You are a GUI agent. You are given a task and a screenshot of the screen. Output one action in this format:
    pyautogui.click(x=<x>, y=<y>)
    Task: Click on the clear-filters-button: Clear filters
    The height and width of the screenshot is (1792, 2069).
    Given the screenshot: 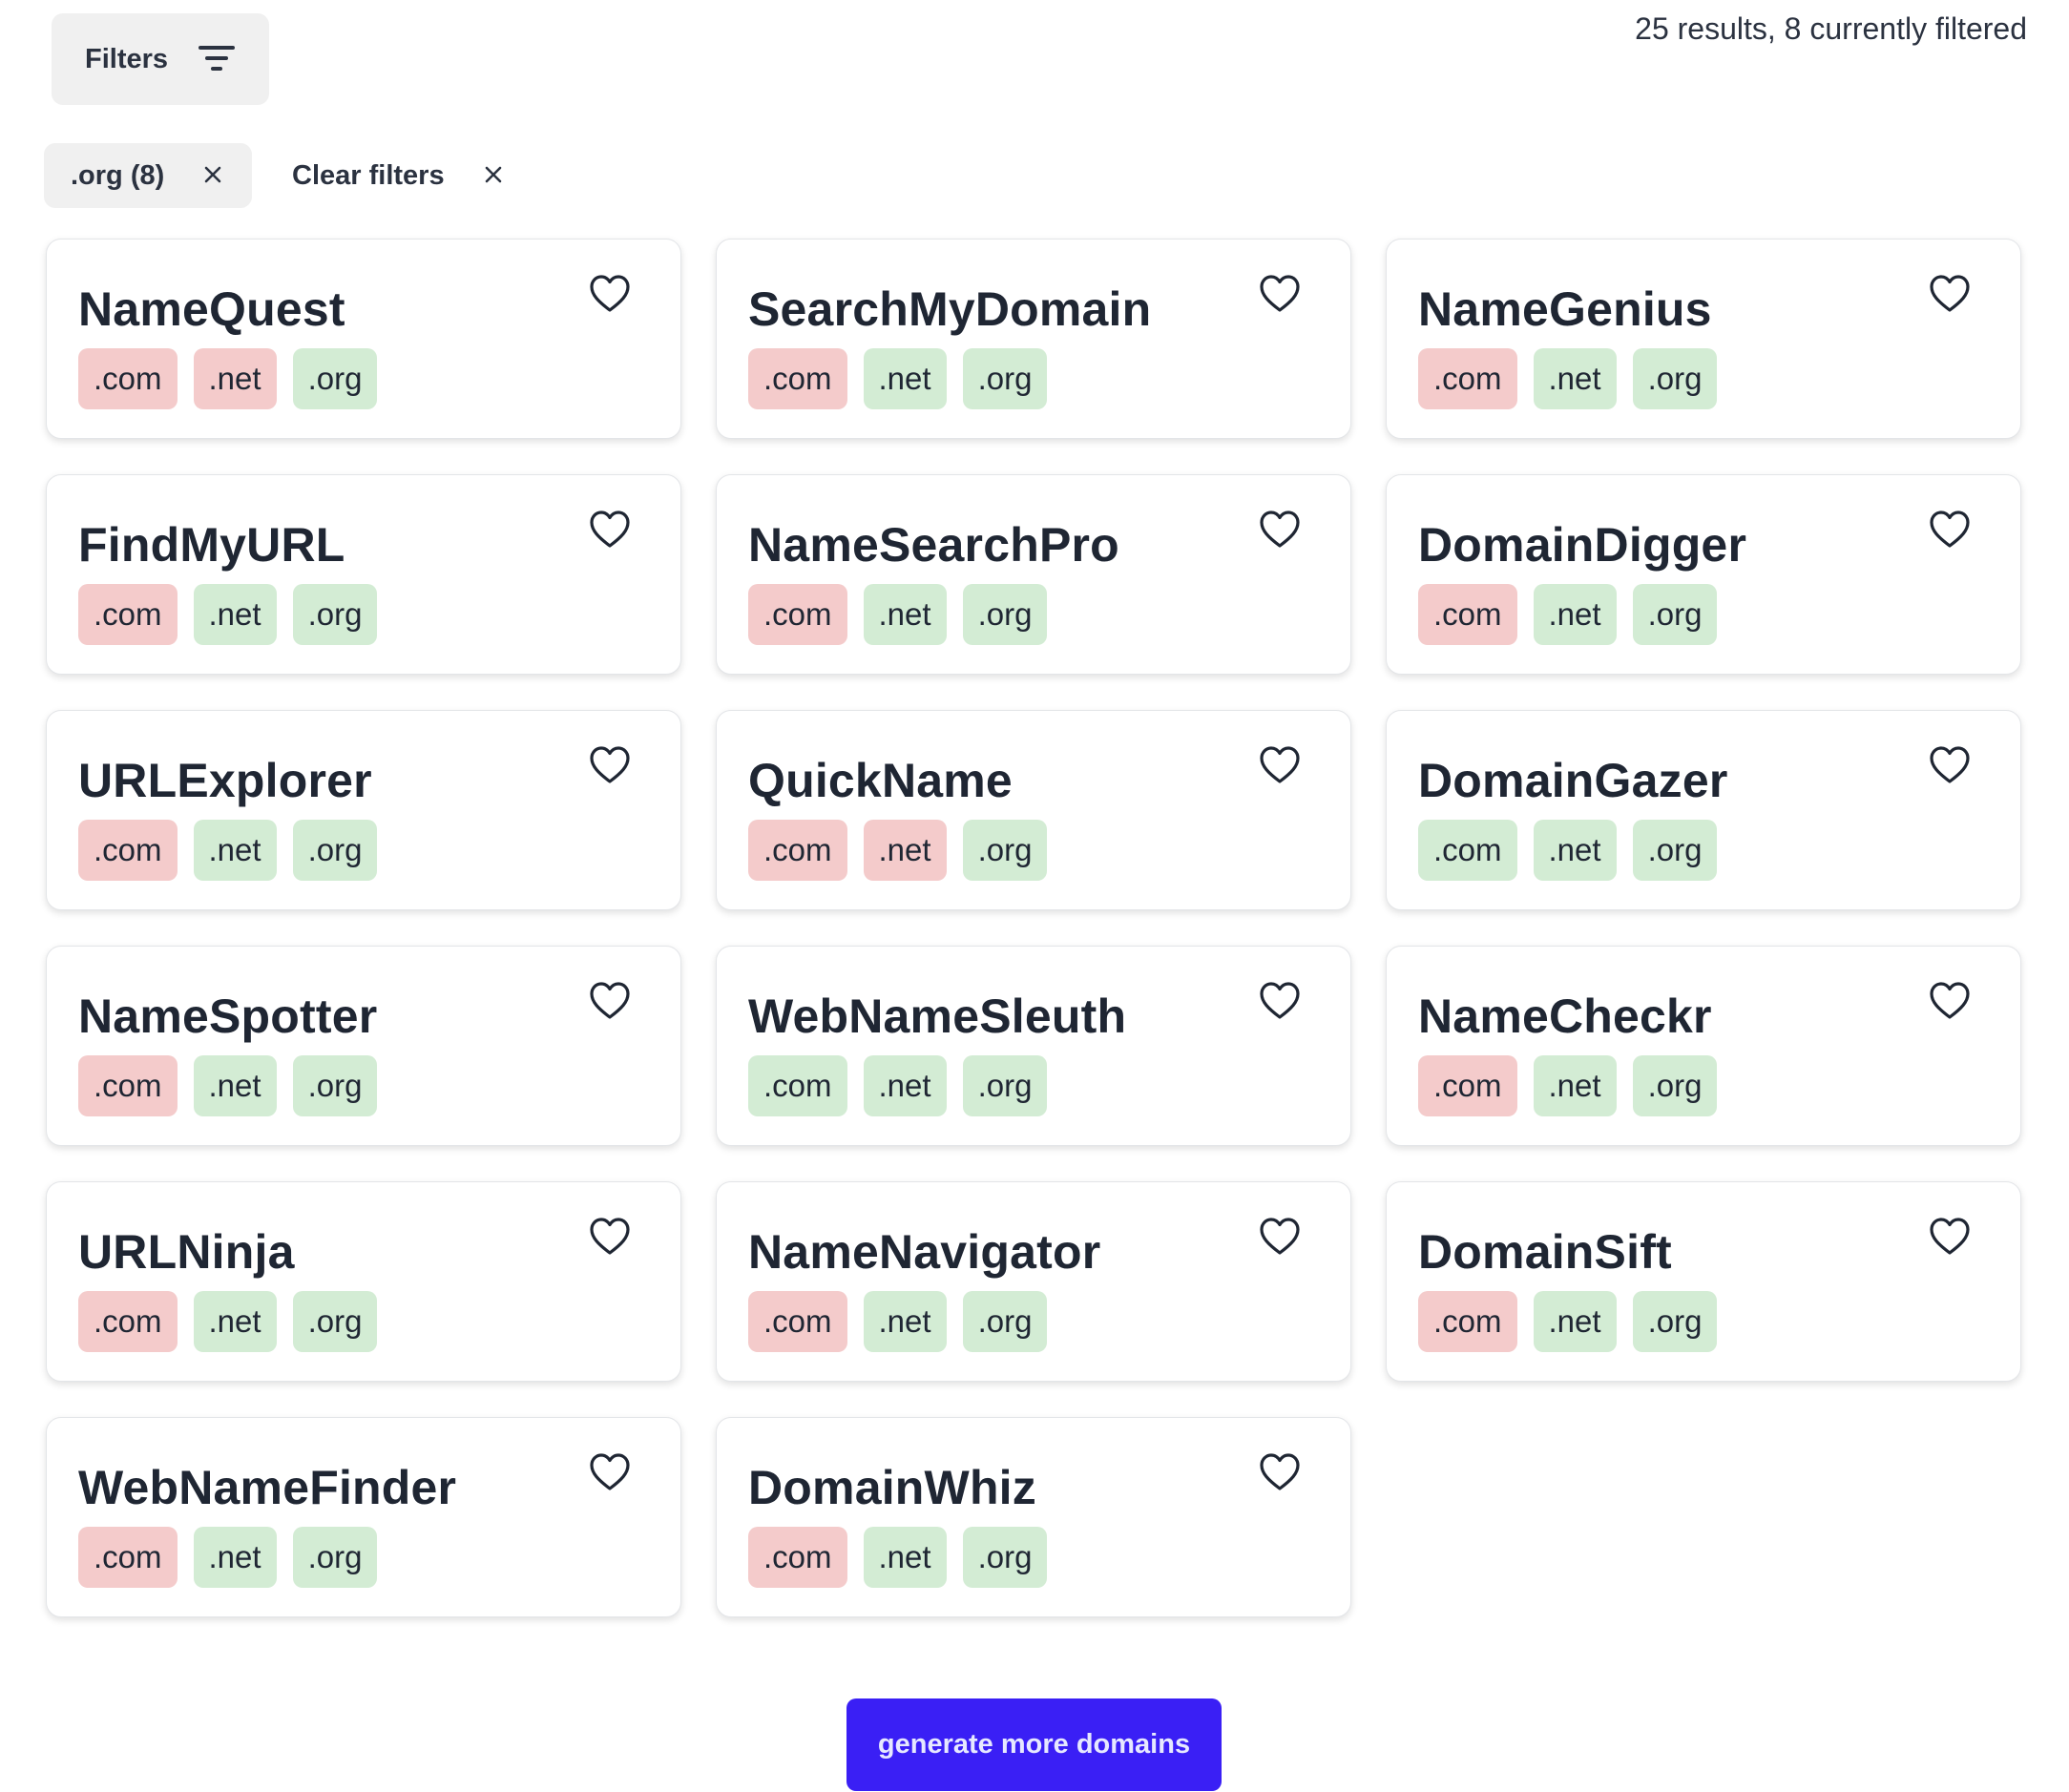 What is the action you would take?
    pyautogui.click(x=416, y=175)
    